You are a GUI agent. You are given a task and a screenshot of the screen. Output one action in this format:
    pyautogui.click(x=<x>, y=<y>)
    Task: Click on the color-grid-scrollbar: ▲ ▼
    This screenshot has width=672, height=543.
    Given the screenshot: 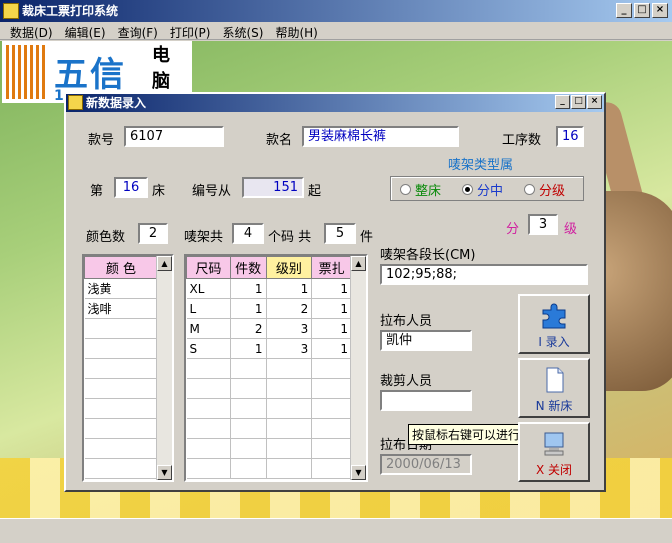 What is the action you would take?
    pyautogui.click(x=164, y=368)
    